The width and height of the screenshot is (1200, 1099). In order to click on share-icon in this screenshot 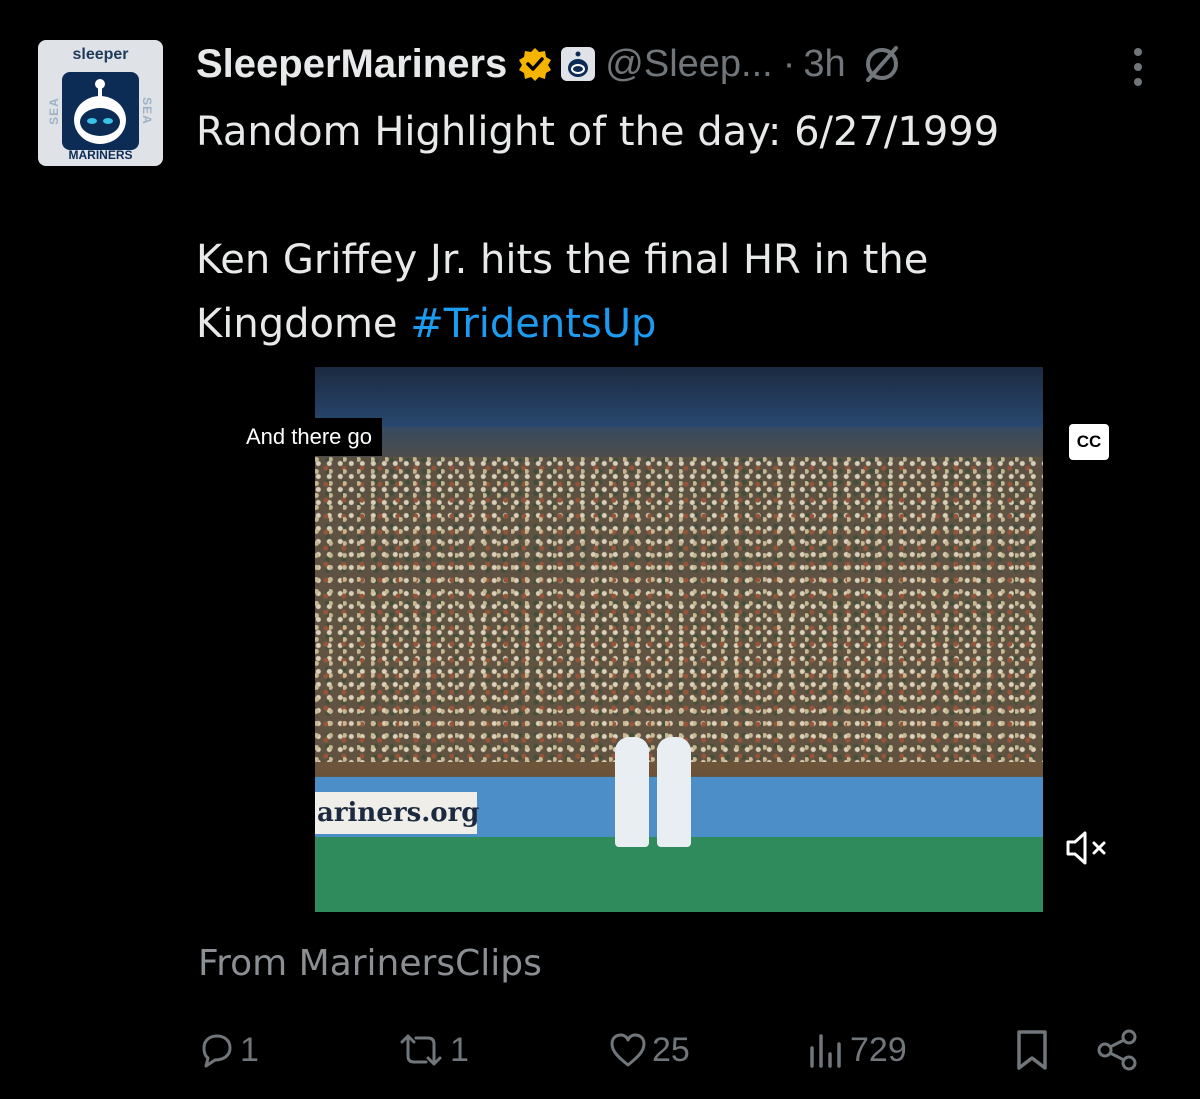, I will do `click(1117, 1050)`.